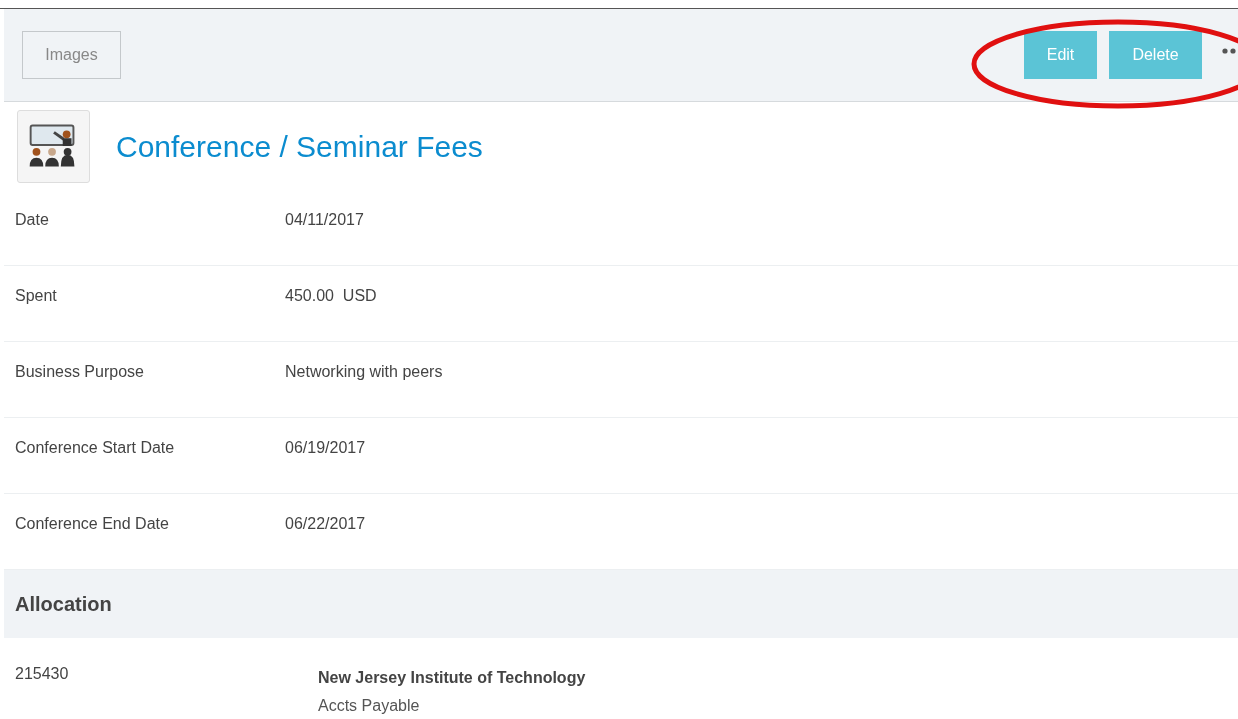  What do you see at coordinates (42, 674) in the screenshot?
I see `allocation-code: 215430` at bounding box center [42, 674].